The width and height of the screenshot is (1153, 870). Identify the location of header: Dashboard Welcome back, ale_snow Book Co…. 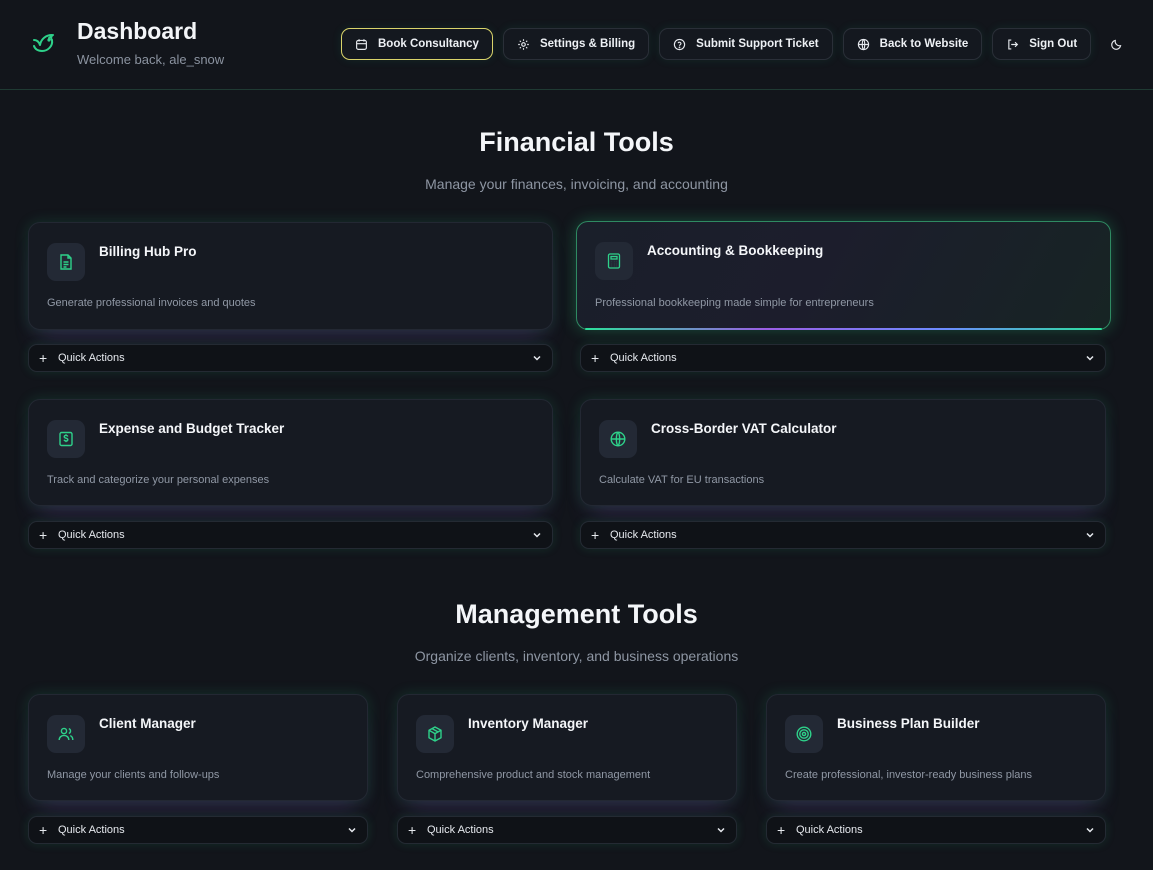
(576, 45).